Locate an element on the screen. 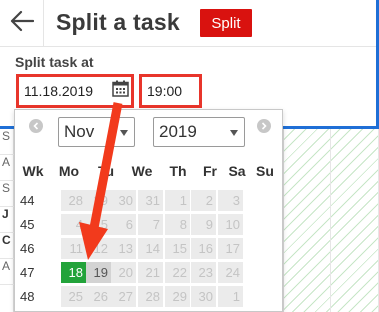 The height and width of the screenshot is (312, 379). calendar-day: 5 is located at coordinates (98, 224).